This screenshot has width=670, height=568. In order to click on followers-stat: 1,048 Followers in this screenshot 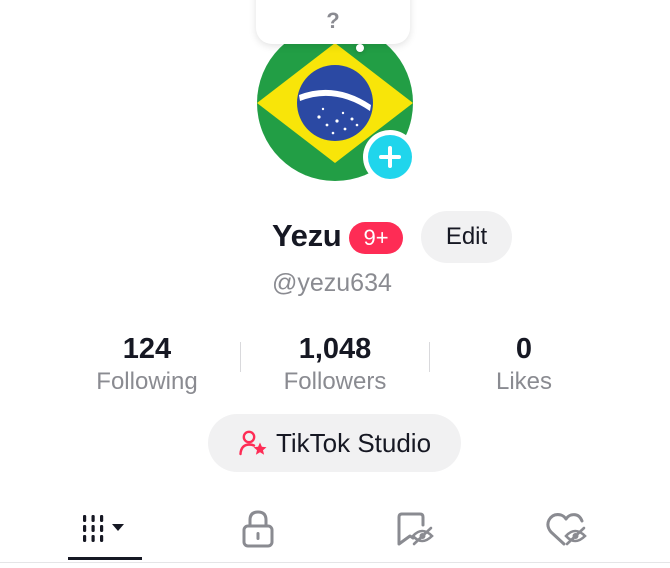, I will do `click(335, 365)`.